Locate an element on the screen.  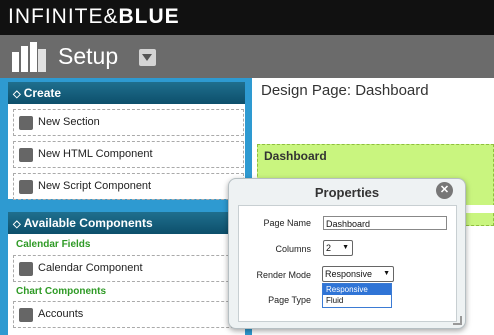
category-chart-components: Chart Components is located at coordinates (61, 291).